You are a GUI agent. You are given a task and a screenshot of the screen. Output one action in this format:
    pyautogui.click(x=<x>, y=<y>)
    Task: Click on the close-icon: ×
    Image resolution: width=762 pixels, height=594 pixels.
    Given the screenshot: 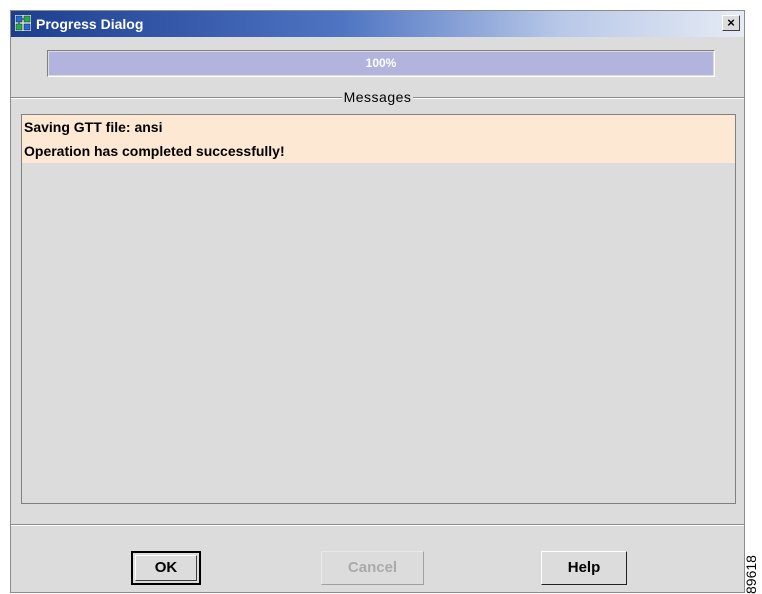 What is the action you would take?
    pyautogui.click(x=731, y=22)
    